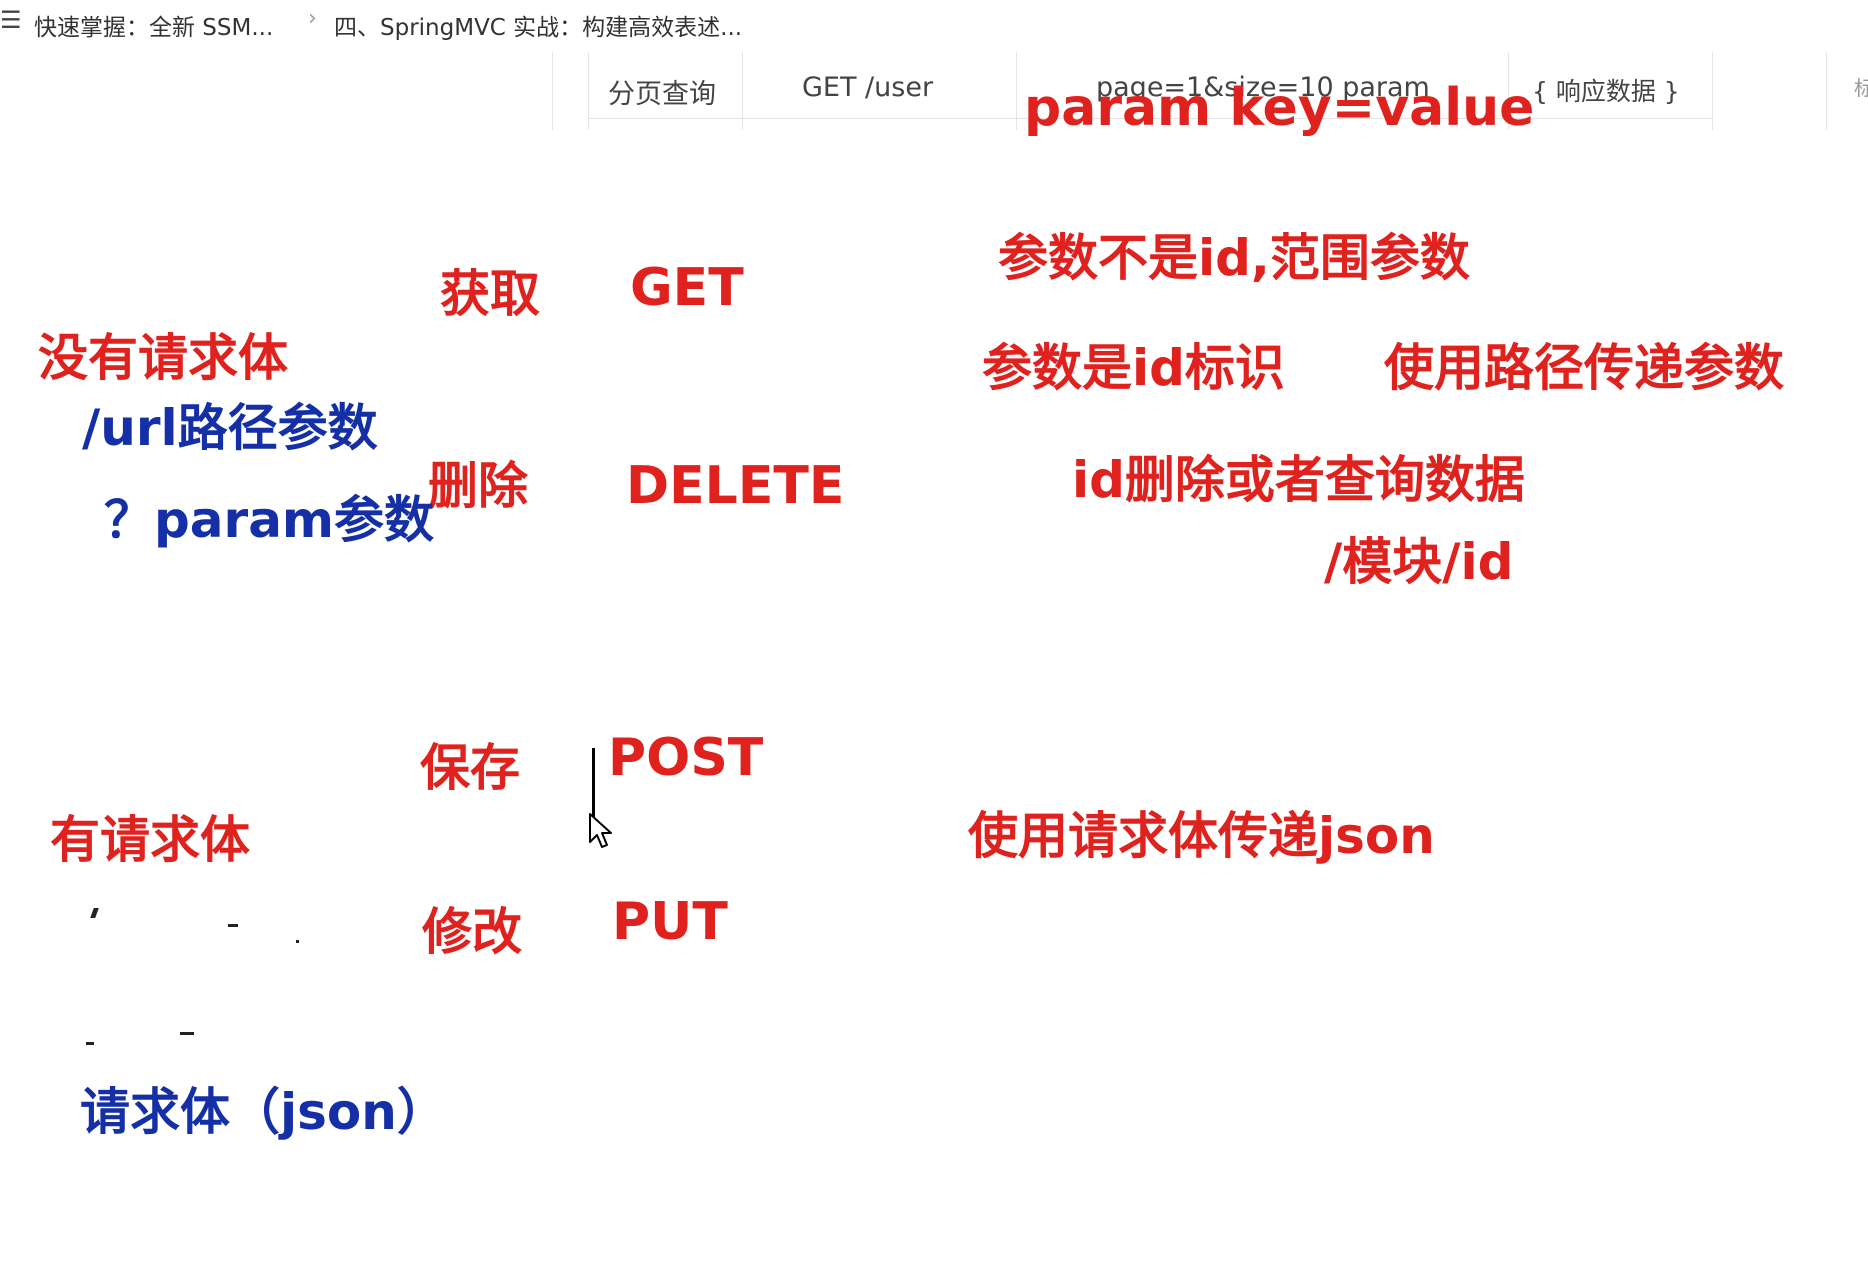 The width and height of the screenshot is (1868, 1281). Describe the element at coordinates (1201, 836) in the screenshot. I see `json-body-transfer-note: 使用请求体传递json` at that location.